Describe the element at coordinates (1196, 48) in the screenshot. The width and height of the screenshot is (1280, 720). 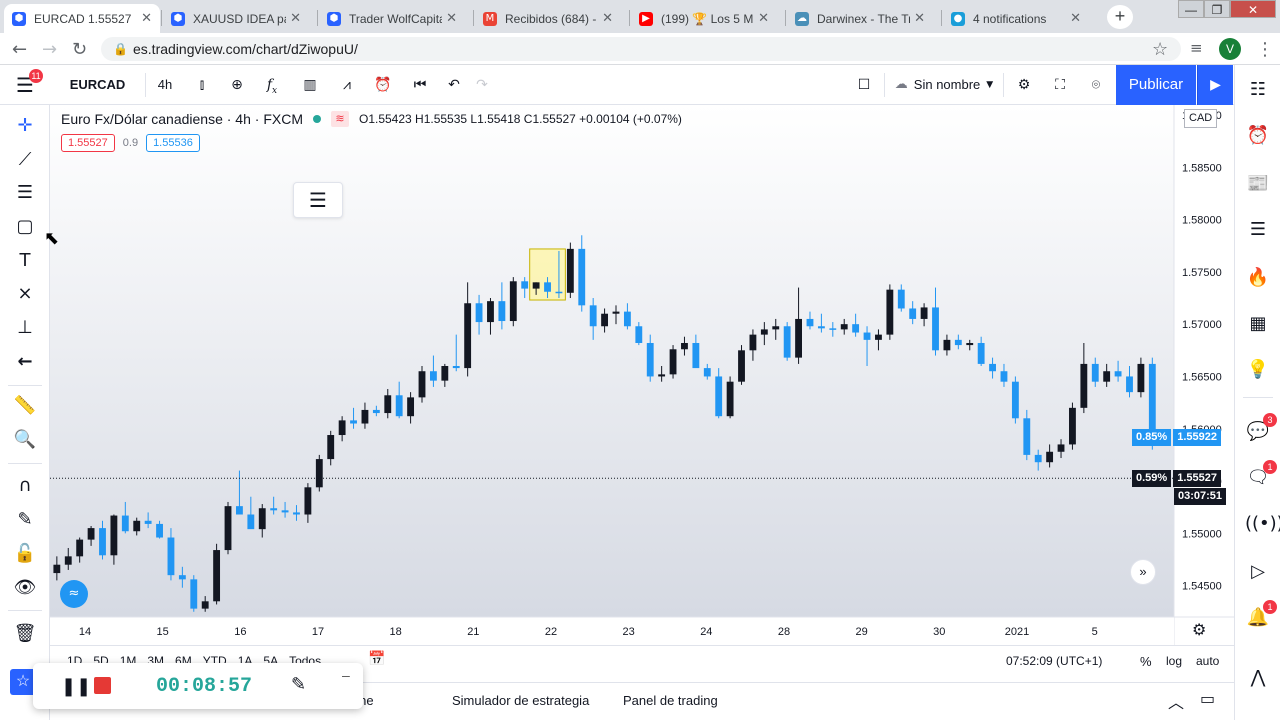
I see `playlist-icon: ≡` at that location.